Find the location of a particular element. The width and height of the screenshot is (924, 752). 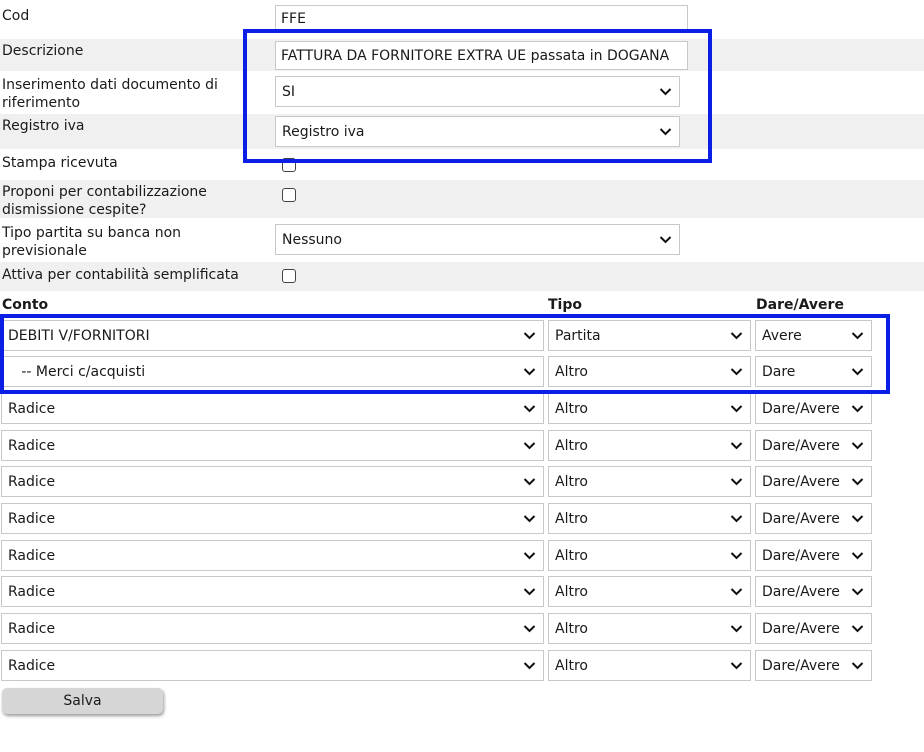

highlight-box-rows is located at coordinates (445, 354).